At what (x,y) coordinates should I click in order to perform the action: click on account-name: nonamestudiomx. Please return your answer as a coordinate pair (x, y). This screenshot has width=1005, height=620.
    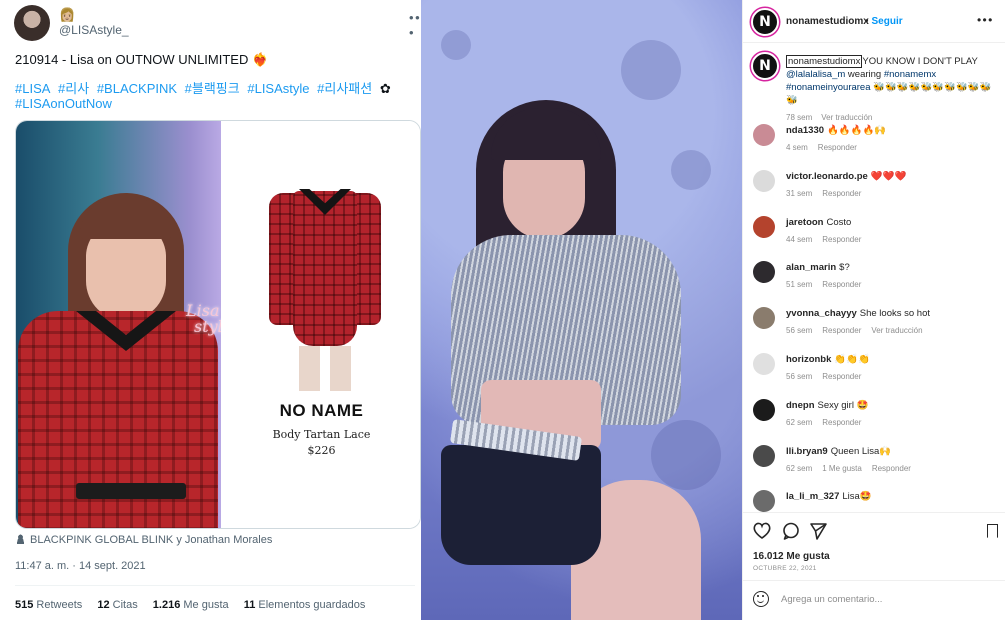
    Looking at the image, I should click on (827, 21).